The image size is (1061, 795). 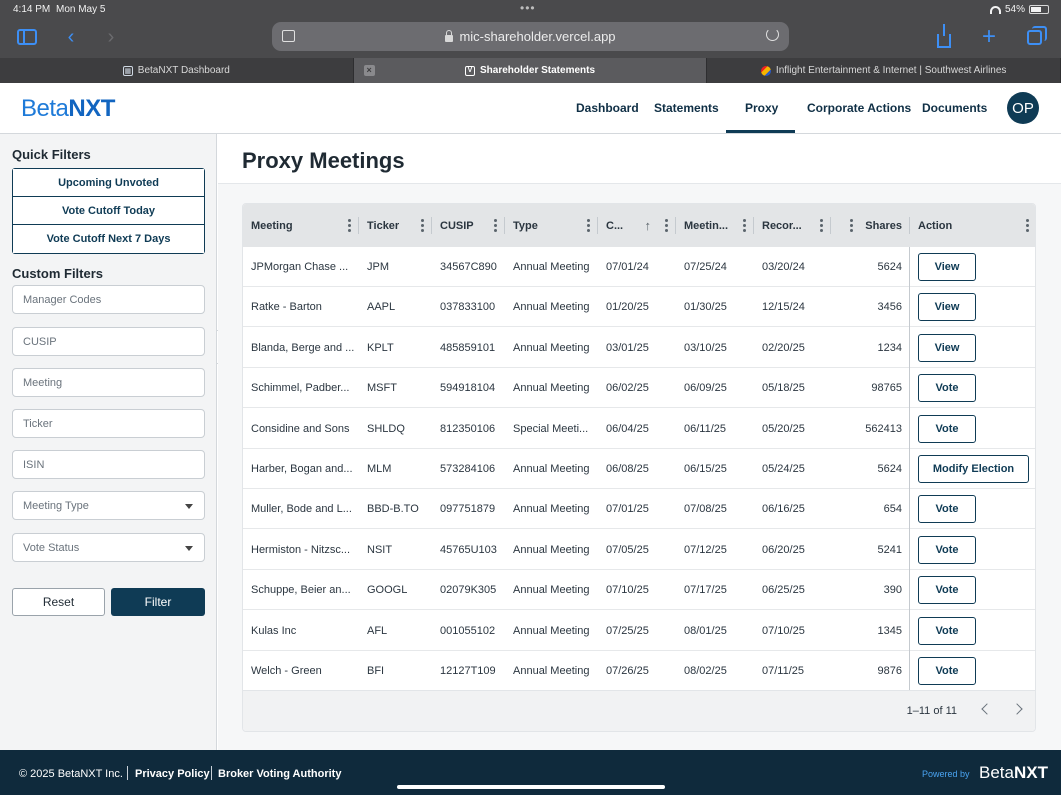 I want to click on cell-shares: 1234, so click(x=889, y=347).